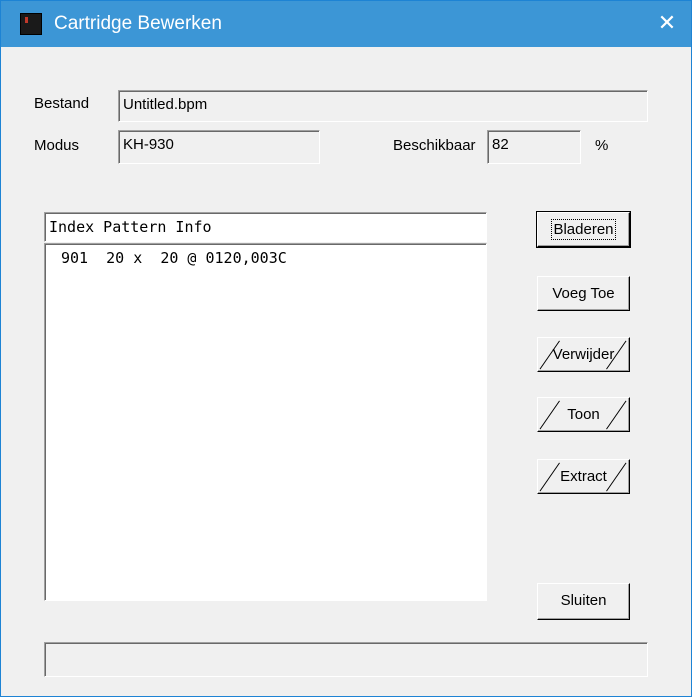 The width and height of the screenshot is (692, 697). What do you see at coordinates (265, 227) in the screenshot?
I see `list-header: Index Pattern Info` at bounding box center [265, 227].